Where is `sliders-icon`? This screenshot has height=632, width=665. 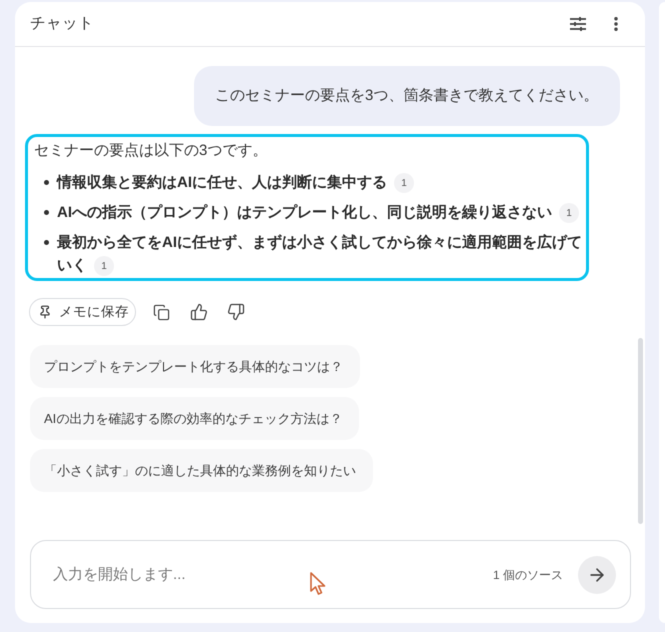 sliders-icon is located at coordinates (578, 24).